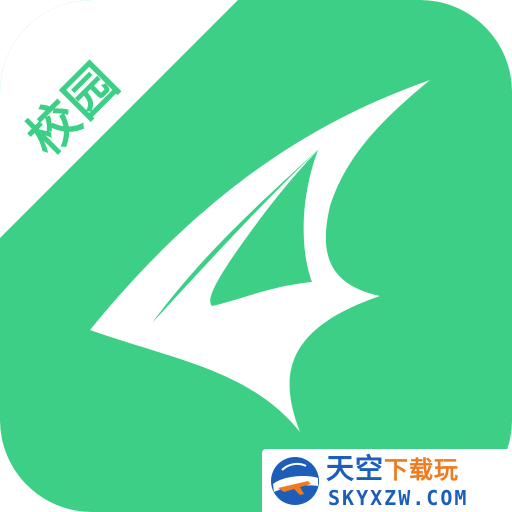  I want to click on watermark-title: 天空下载玩, so click(392, 469).